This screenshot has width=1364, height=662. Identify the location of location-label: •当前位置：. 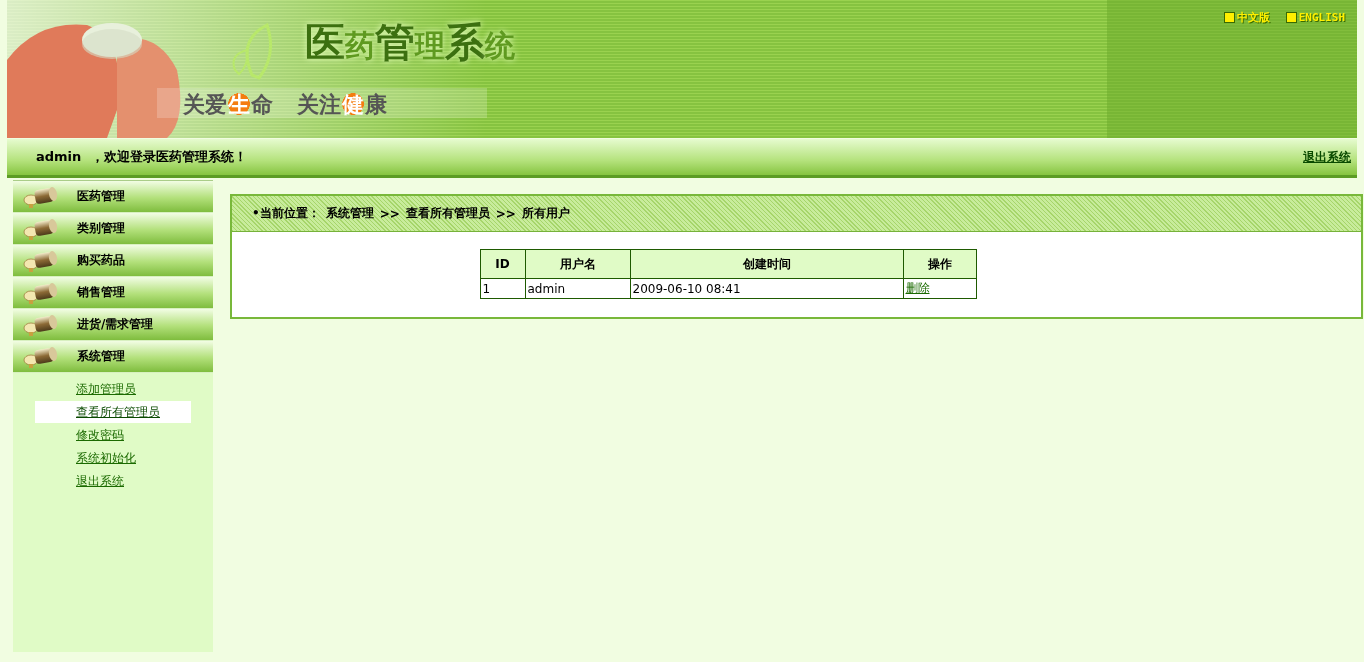
(286, 213).